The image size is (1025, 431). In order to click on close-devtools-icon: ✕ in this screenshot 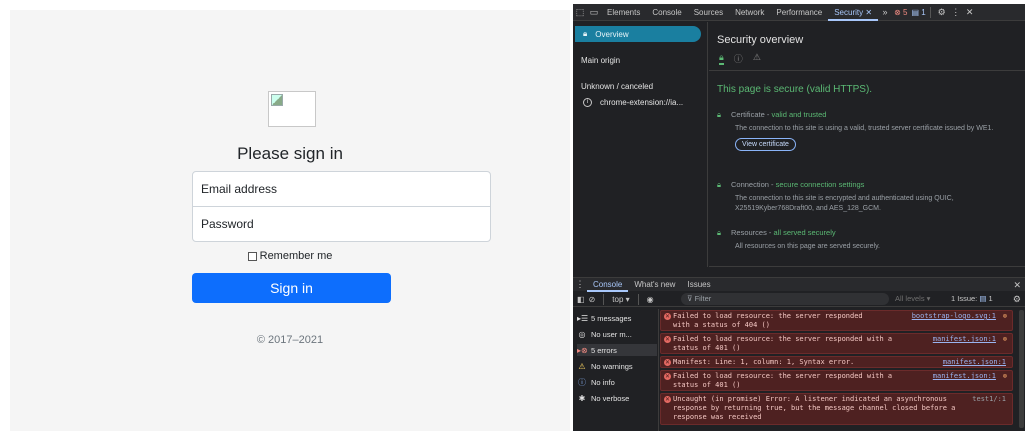, I will do `click(970, 12)`.